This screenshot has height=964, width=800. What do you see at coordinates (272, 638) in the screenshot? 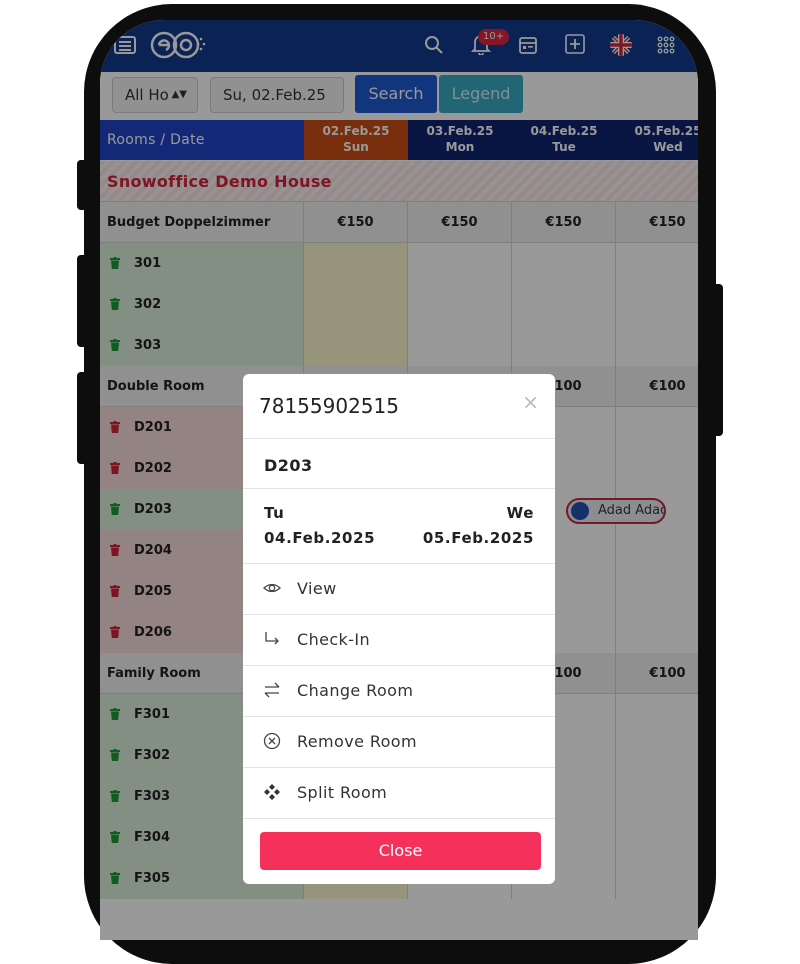
I see `arrow-turn-right-icon` at bounding box center [272, 638].